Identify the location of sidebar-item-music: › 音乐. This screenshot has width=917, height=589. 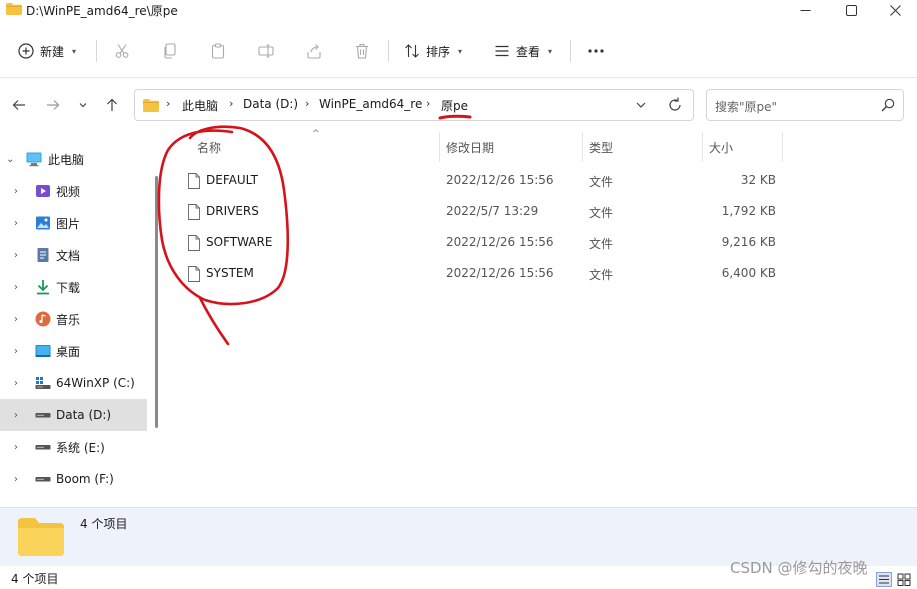
(73, 319).